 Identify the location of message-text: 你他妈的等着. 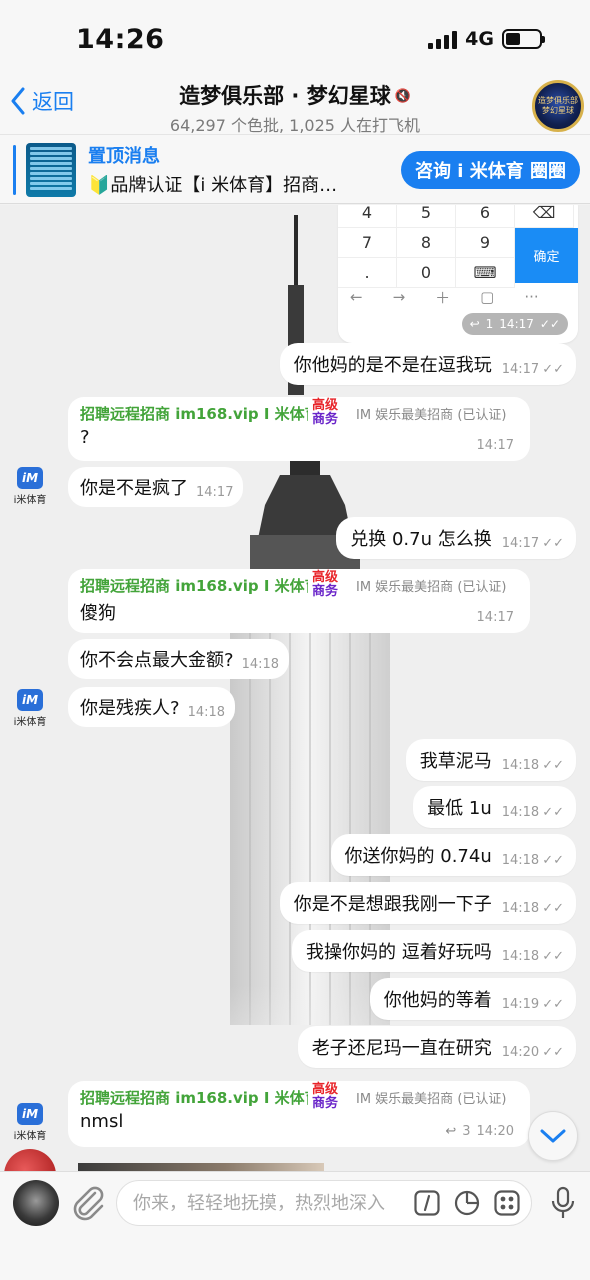
(437, 1000).